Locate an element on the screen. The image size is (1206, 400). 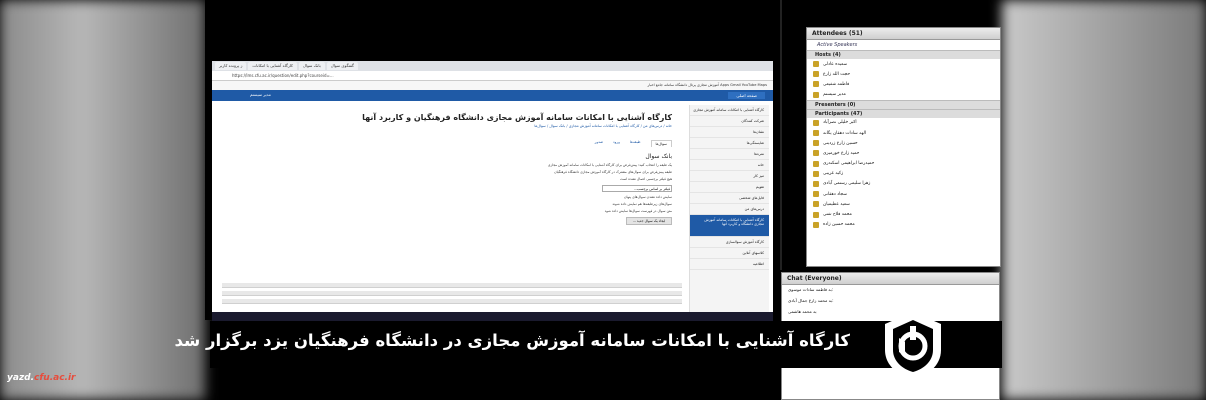
attendee-name: فاطمه شفیعی is located at coordinates (836, 84).